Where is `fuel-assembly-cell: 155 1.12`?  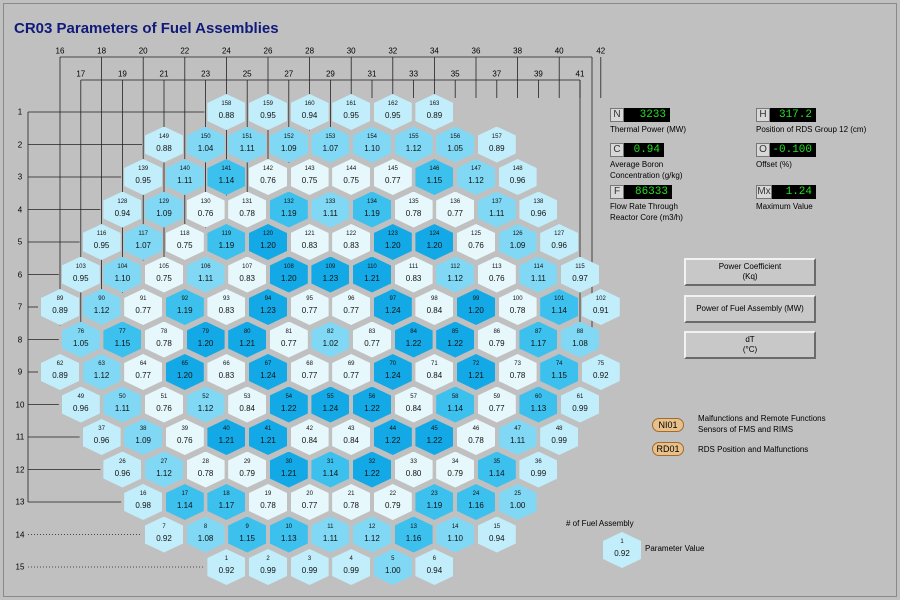 fuel-assembly-cell: 155 1.12 is located at coordinates (413, 144).